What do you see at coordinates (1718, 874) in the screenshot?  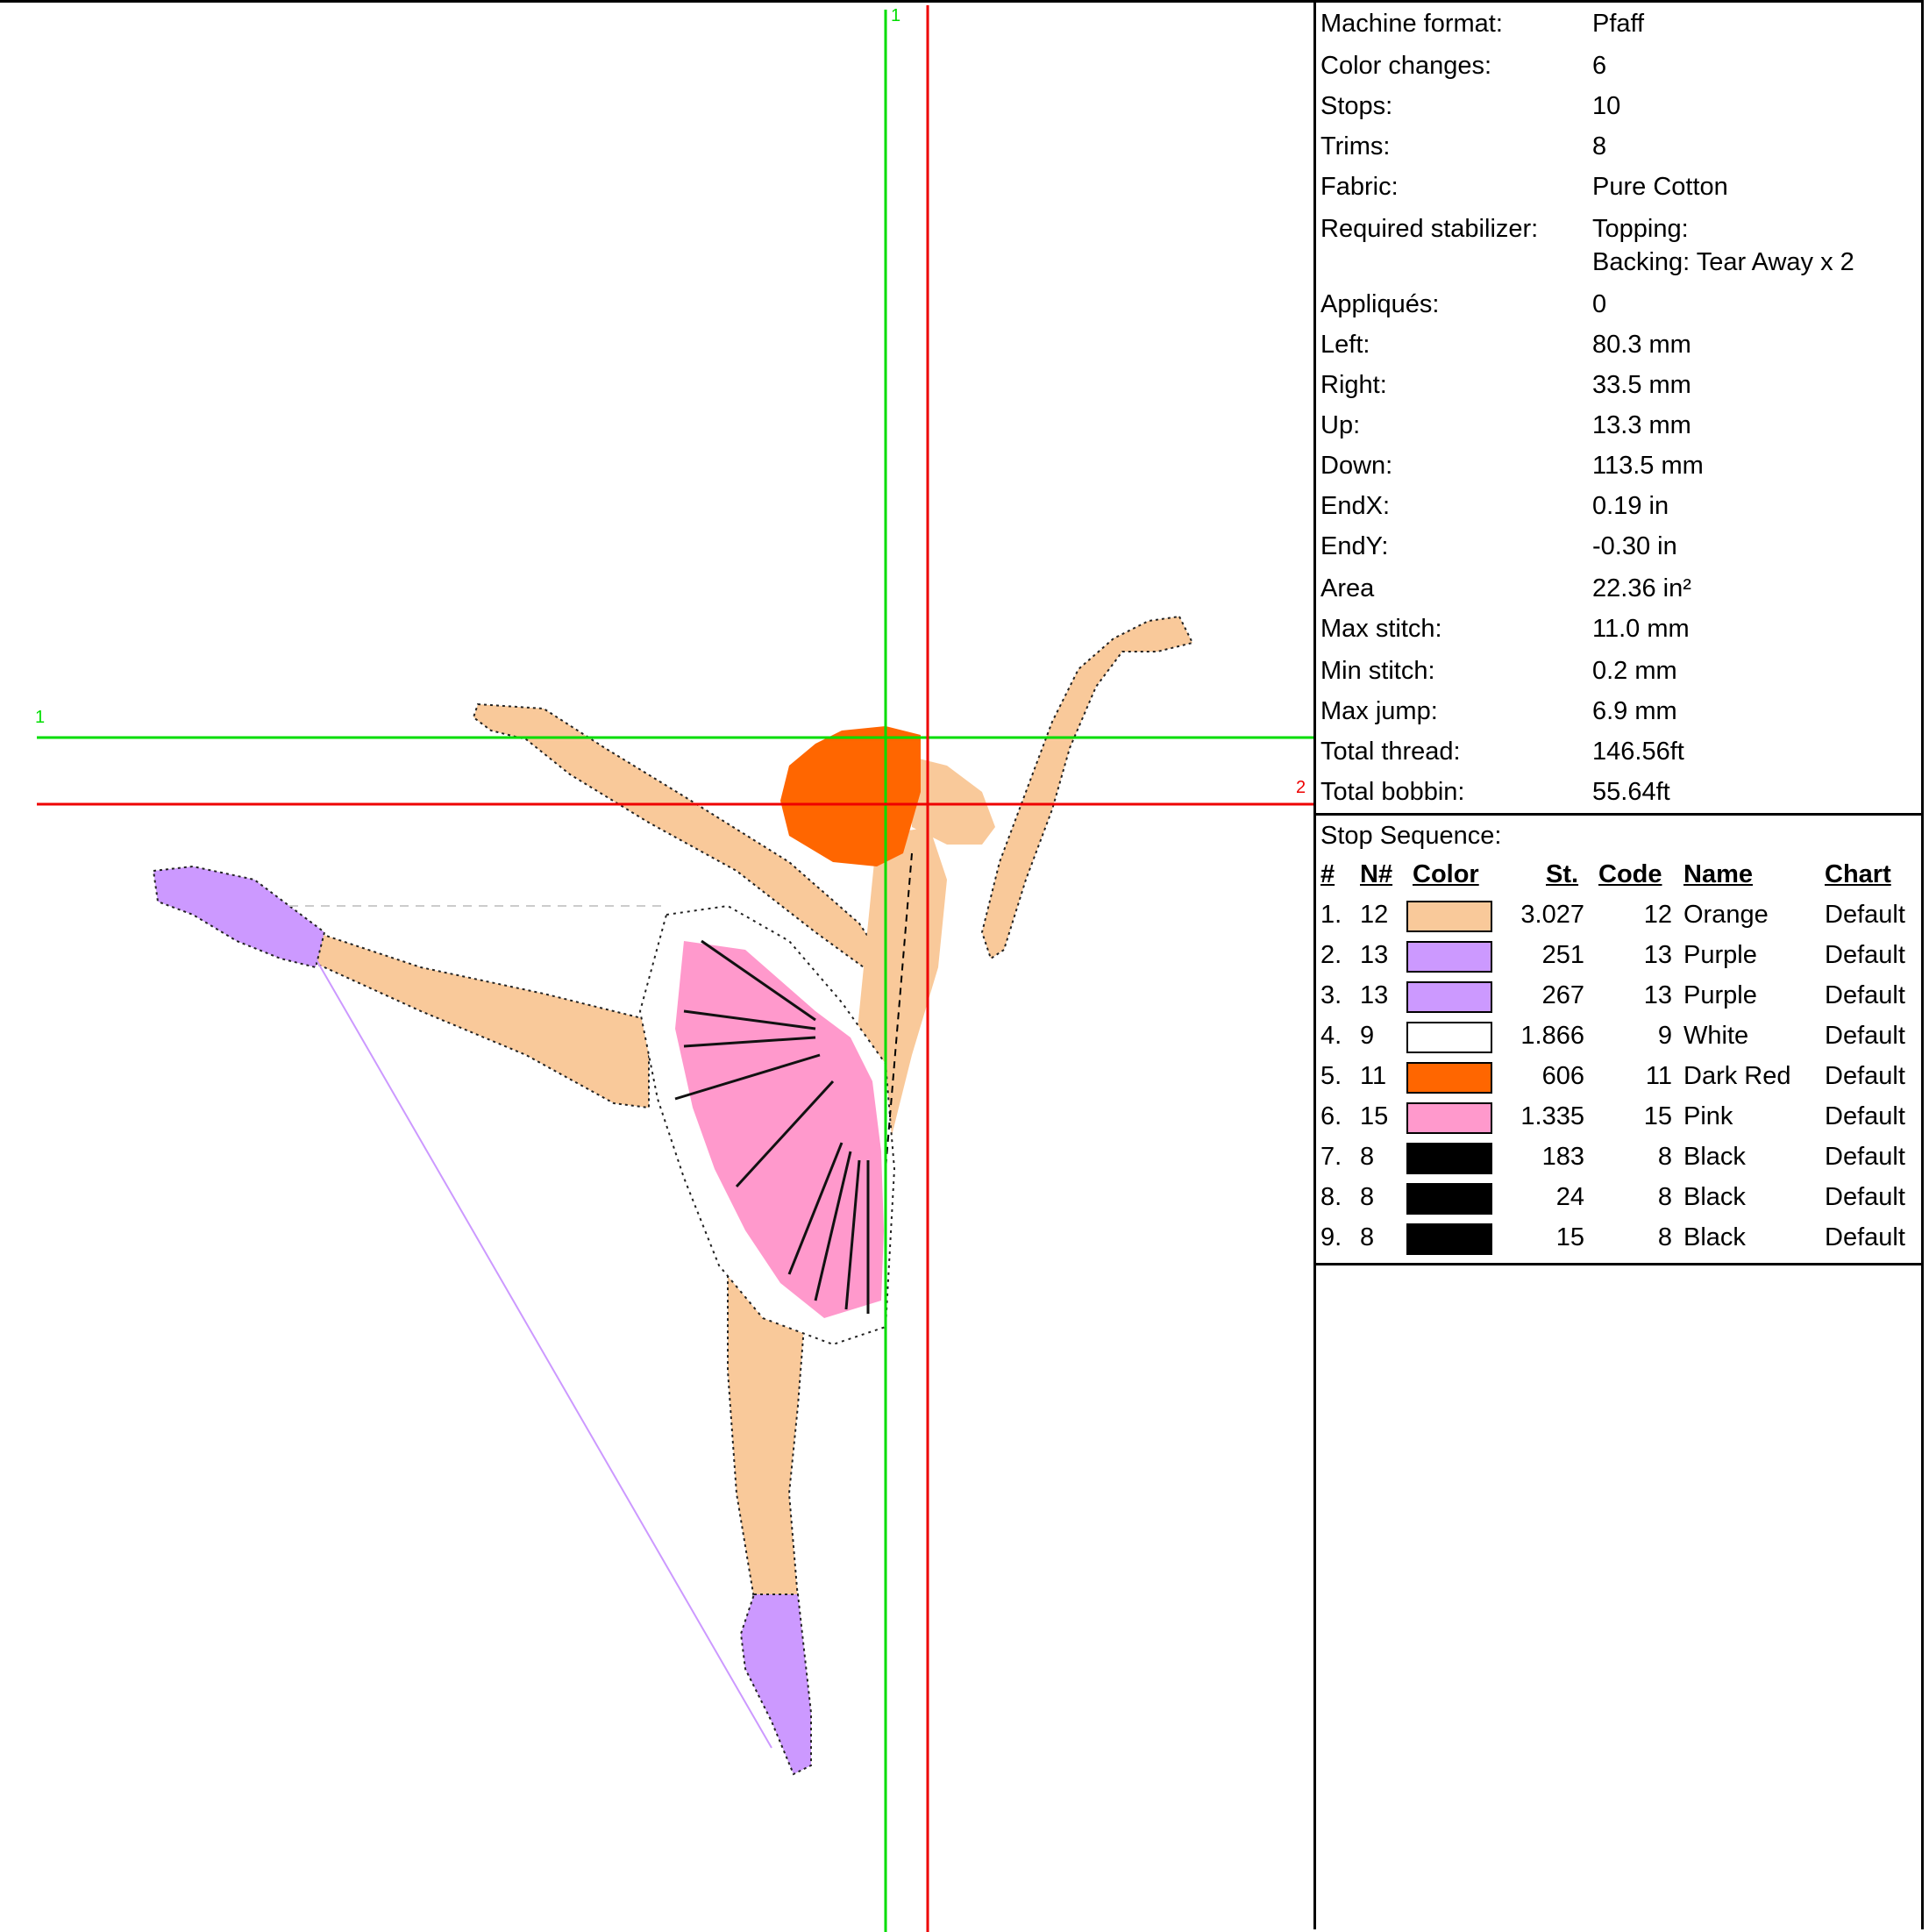 I see `col-header-name: Name` at bounding box center [1718, 874].